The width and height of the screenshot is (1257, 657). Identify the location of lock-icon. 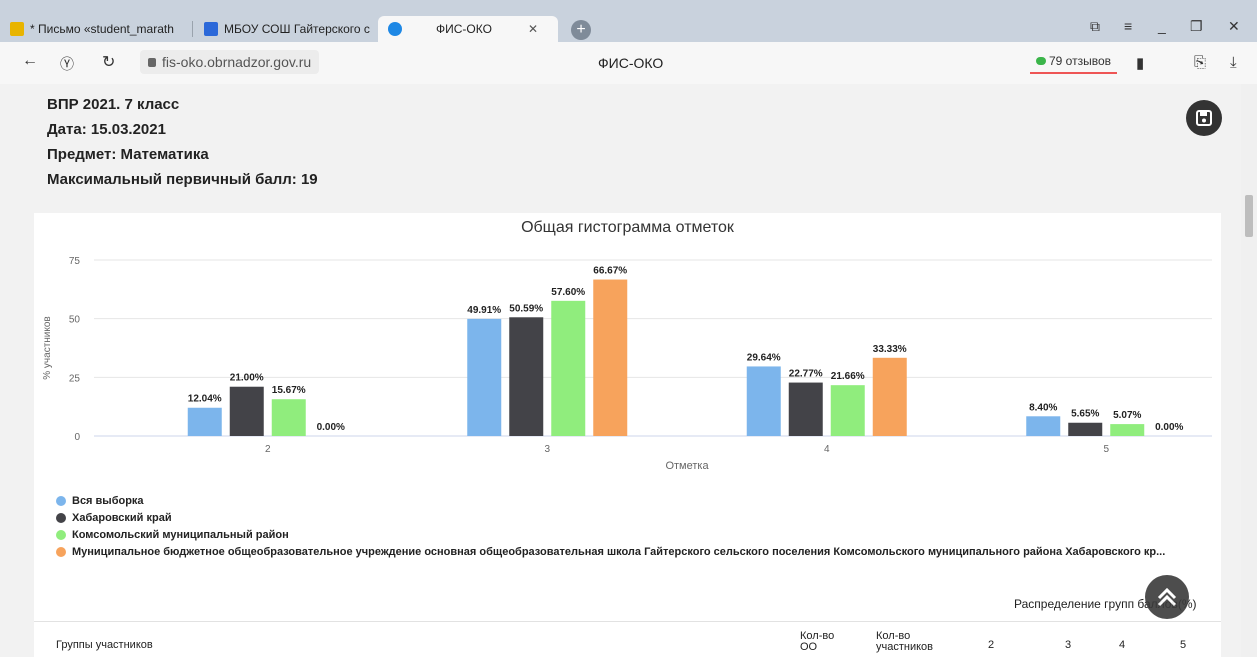
(152, 62).